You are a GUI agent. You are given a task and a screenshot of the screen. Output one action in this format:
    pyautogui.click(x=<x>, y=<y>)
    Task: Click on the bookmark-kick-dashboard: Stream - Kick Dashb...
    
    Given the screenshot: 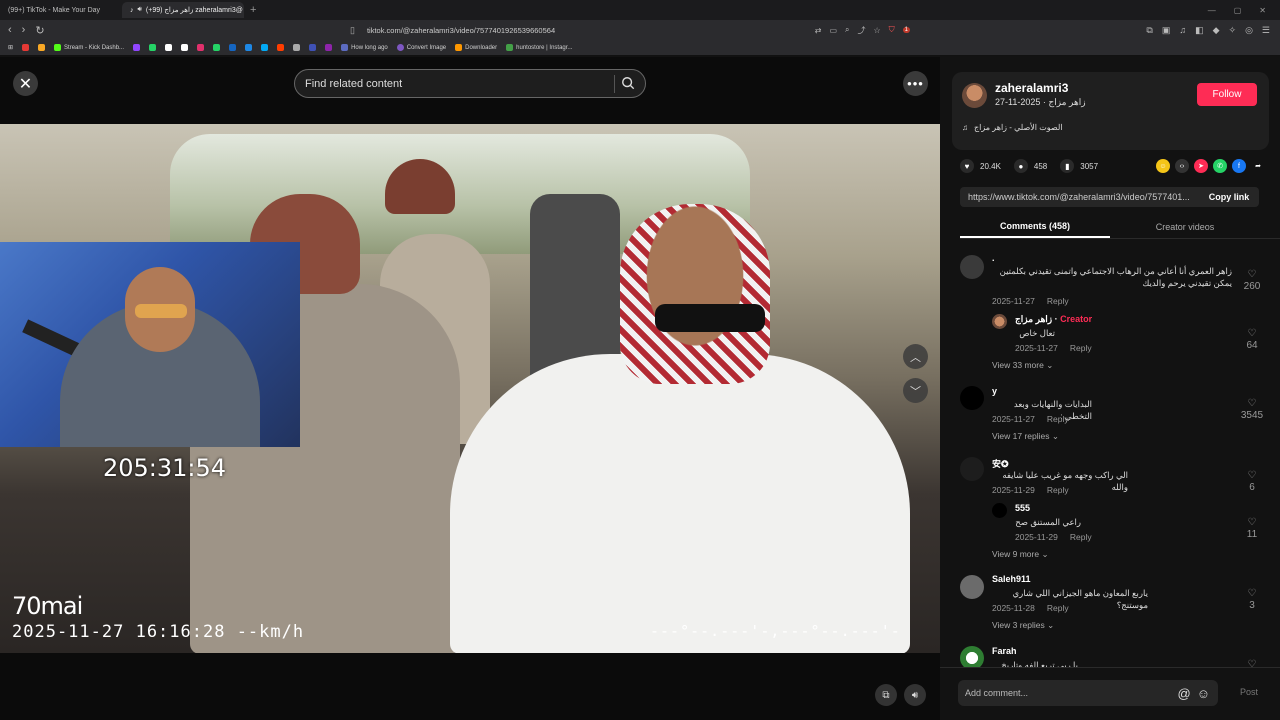 What is the action you would take?
    pyautogui.click(x=89, y=47)
    